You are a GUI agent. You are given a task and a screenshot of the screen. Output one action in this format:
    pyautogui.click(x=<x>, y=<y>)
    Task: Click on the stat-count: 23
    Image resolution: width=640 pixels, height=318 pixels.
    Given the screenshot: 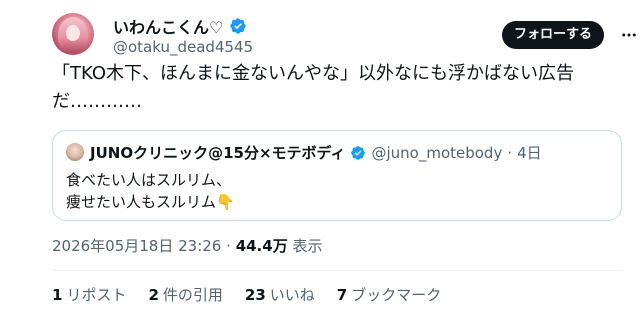 What is the action you would take?
    pyautogui.click(x=255, y=295)
    